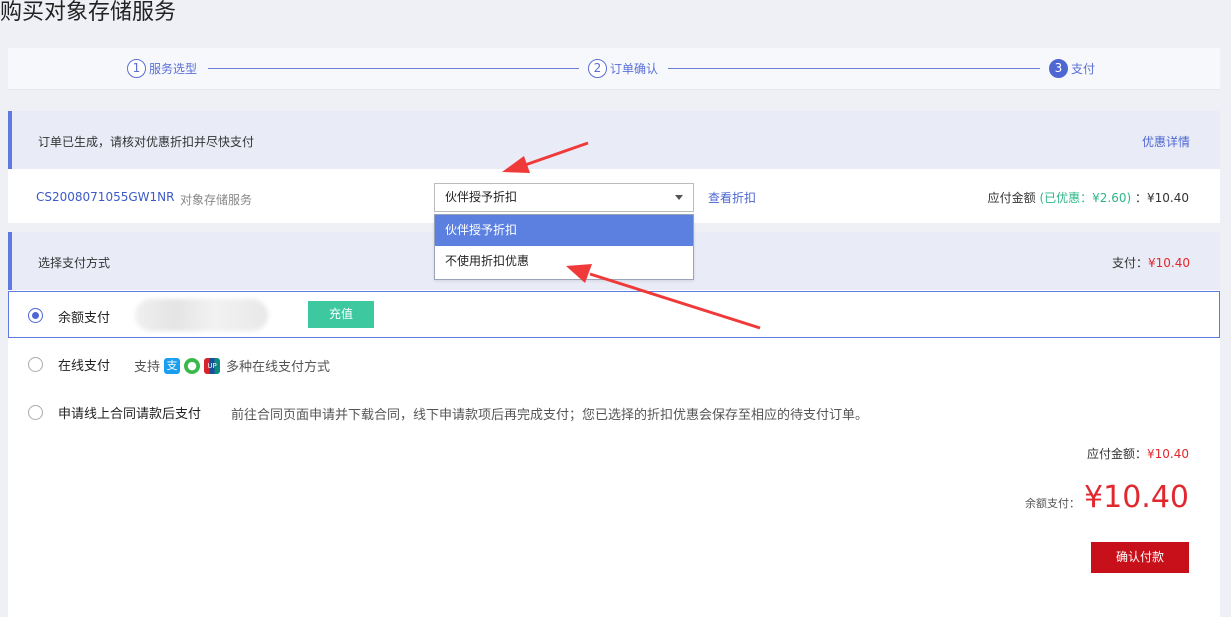  What do you see at coordinates (597, 68) in the screenshot?
I see `step-2-number: 2` at bounding box center [597, 68].